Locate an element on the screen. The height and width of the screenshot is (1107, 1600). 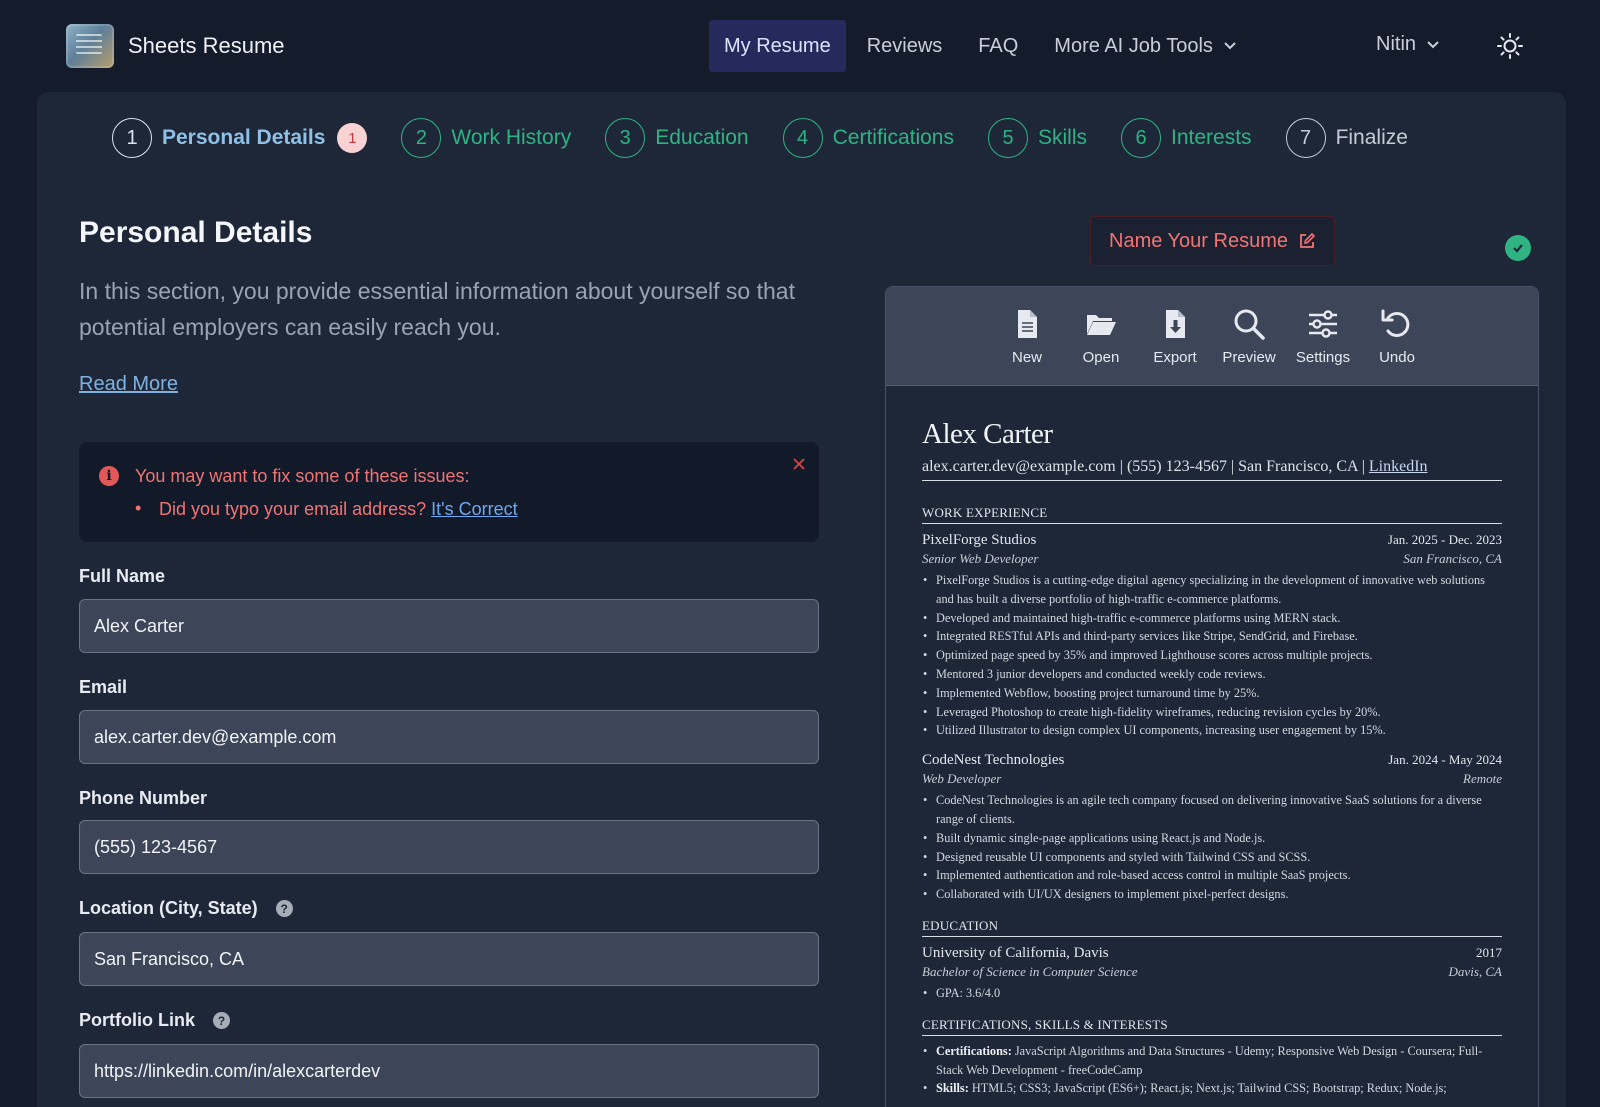
nav-links: My Resume Reviews FAQ More AI Job Tools is located at coordinates (983, 46).